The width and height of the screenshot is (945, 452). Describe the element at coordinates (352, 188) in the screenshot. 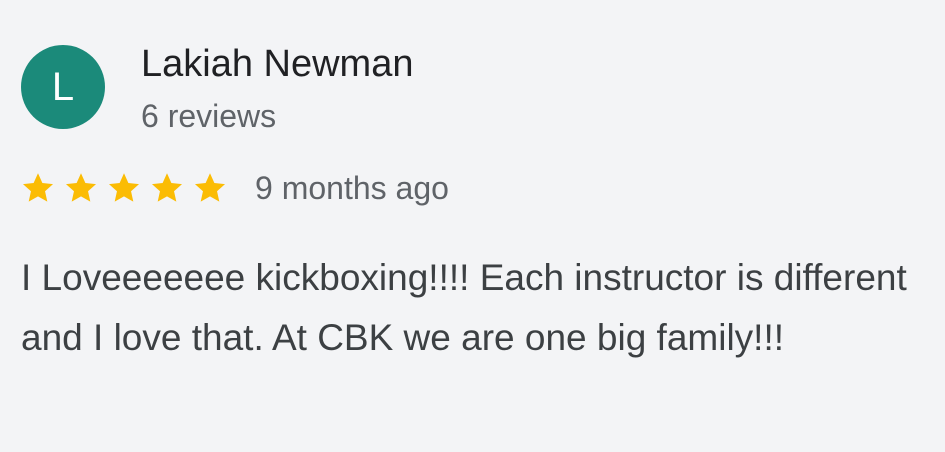

I see `review-date: 9 months ago` at that location.